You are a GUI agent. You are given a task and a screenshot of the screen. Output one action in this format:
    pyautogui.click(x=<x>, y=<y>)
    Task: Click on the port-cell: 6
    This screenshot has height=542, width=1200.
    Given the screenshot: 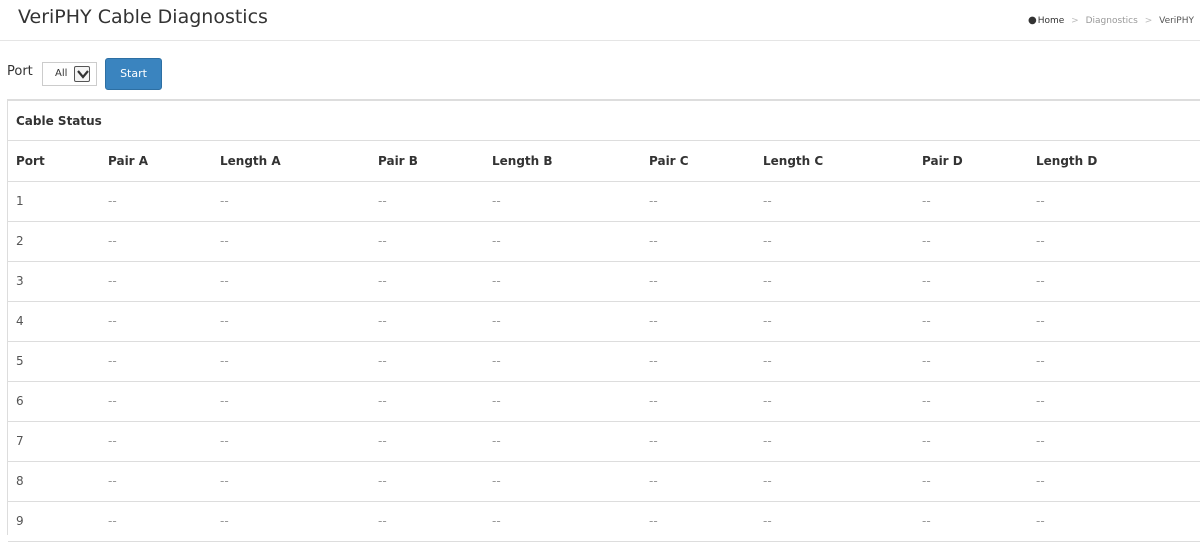 What is the action you would take?
    pyautogui.click(x=54, y=401)
    